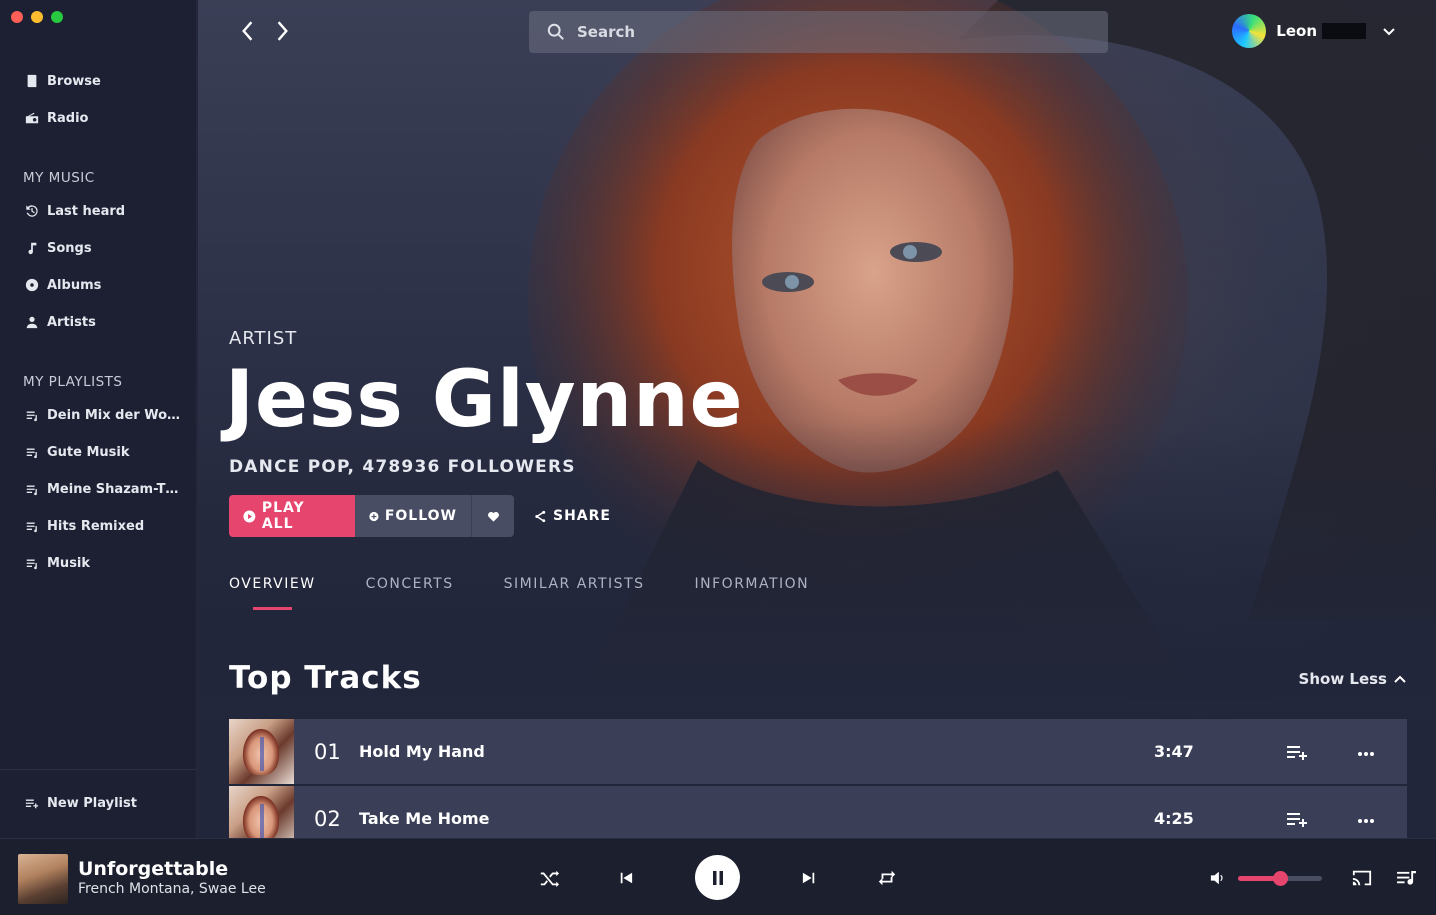  What do you see at coordinates (1389, 31) in the screenshot?
I see `chevron-down-icon` at bounding box center [1389, 31].